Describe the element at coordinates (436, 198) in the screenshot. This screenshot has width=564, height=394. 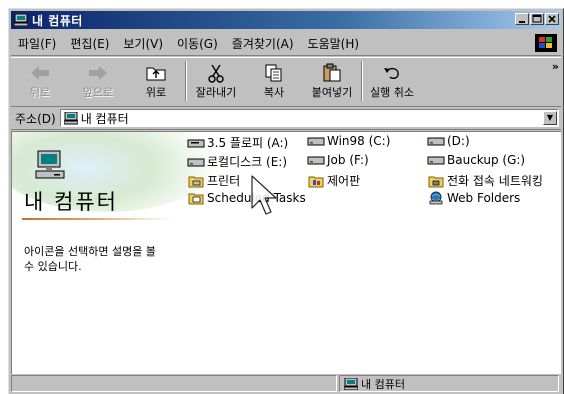
I see `web-folders-icon` at that location.